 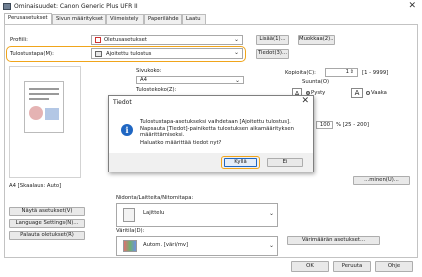 I want to click on copies-range: [1 - 9999], so click(x=375, y=73).